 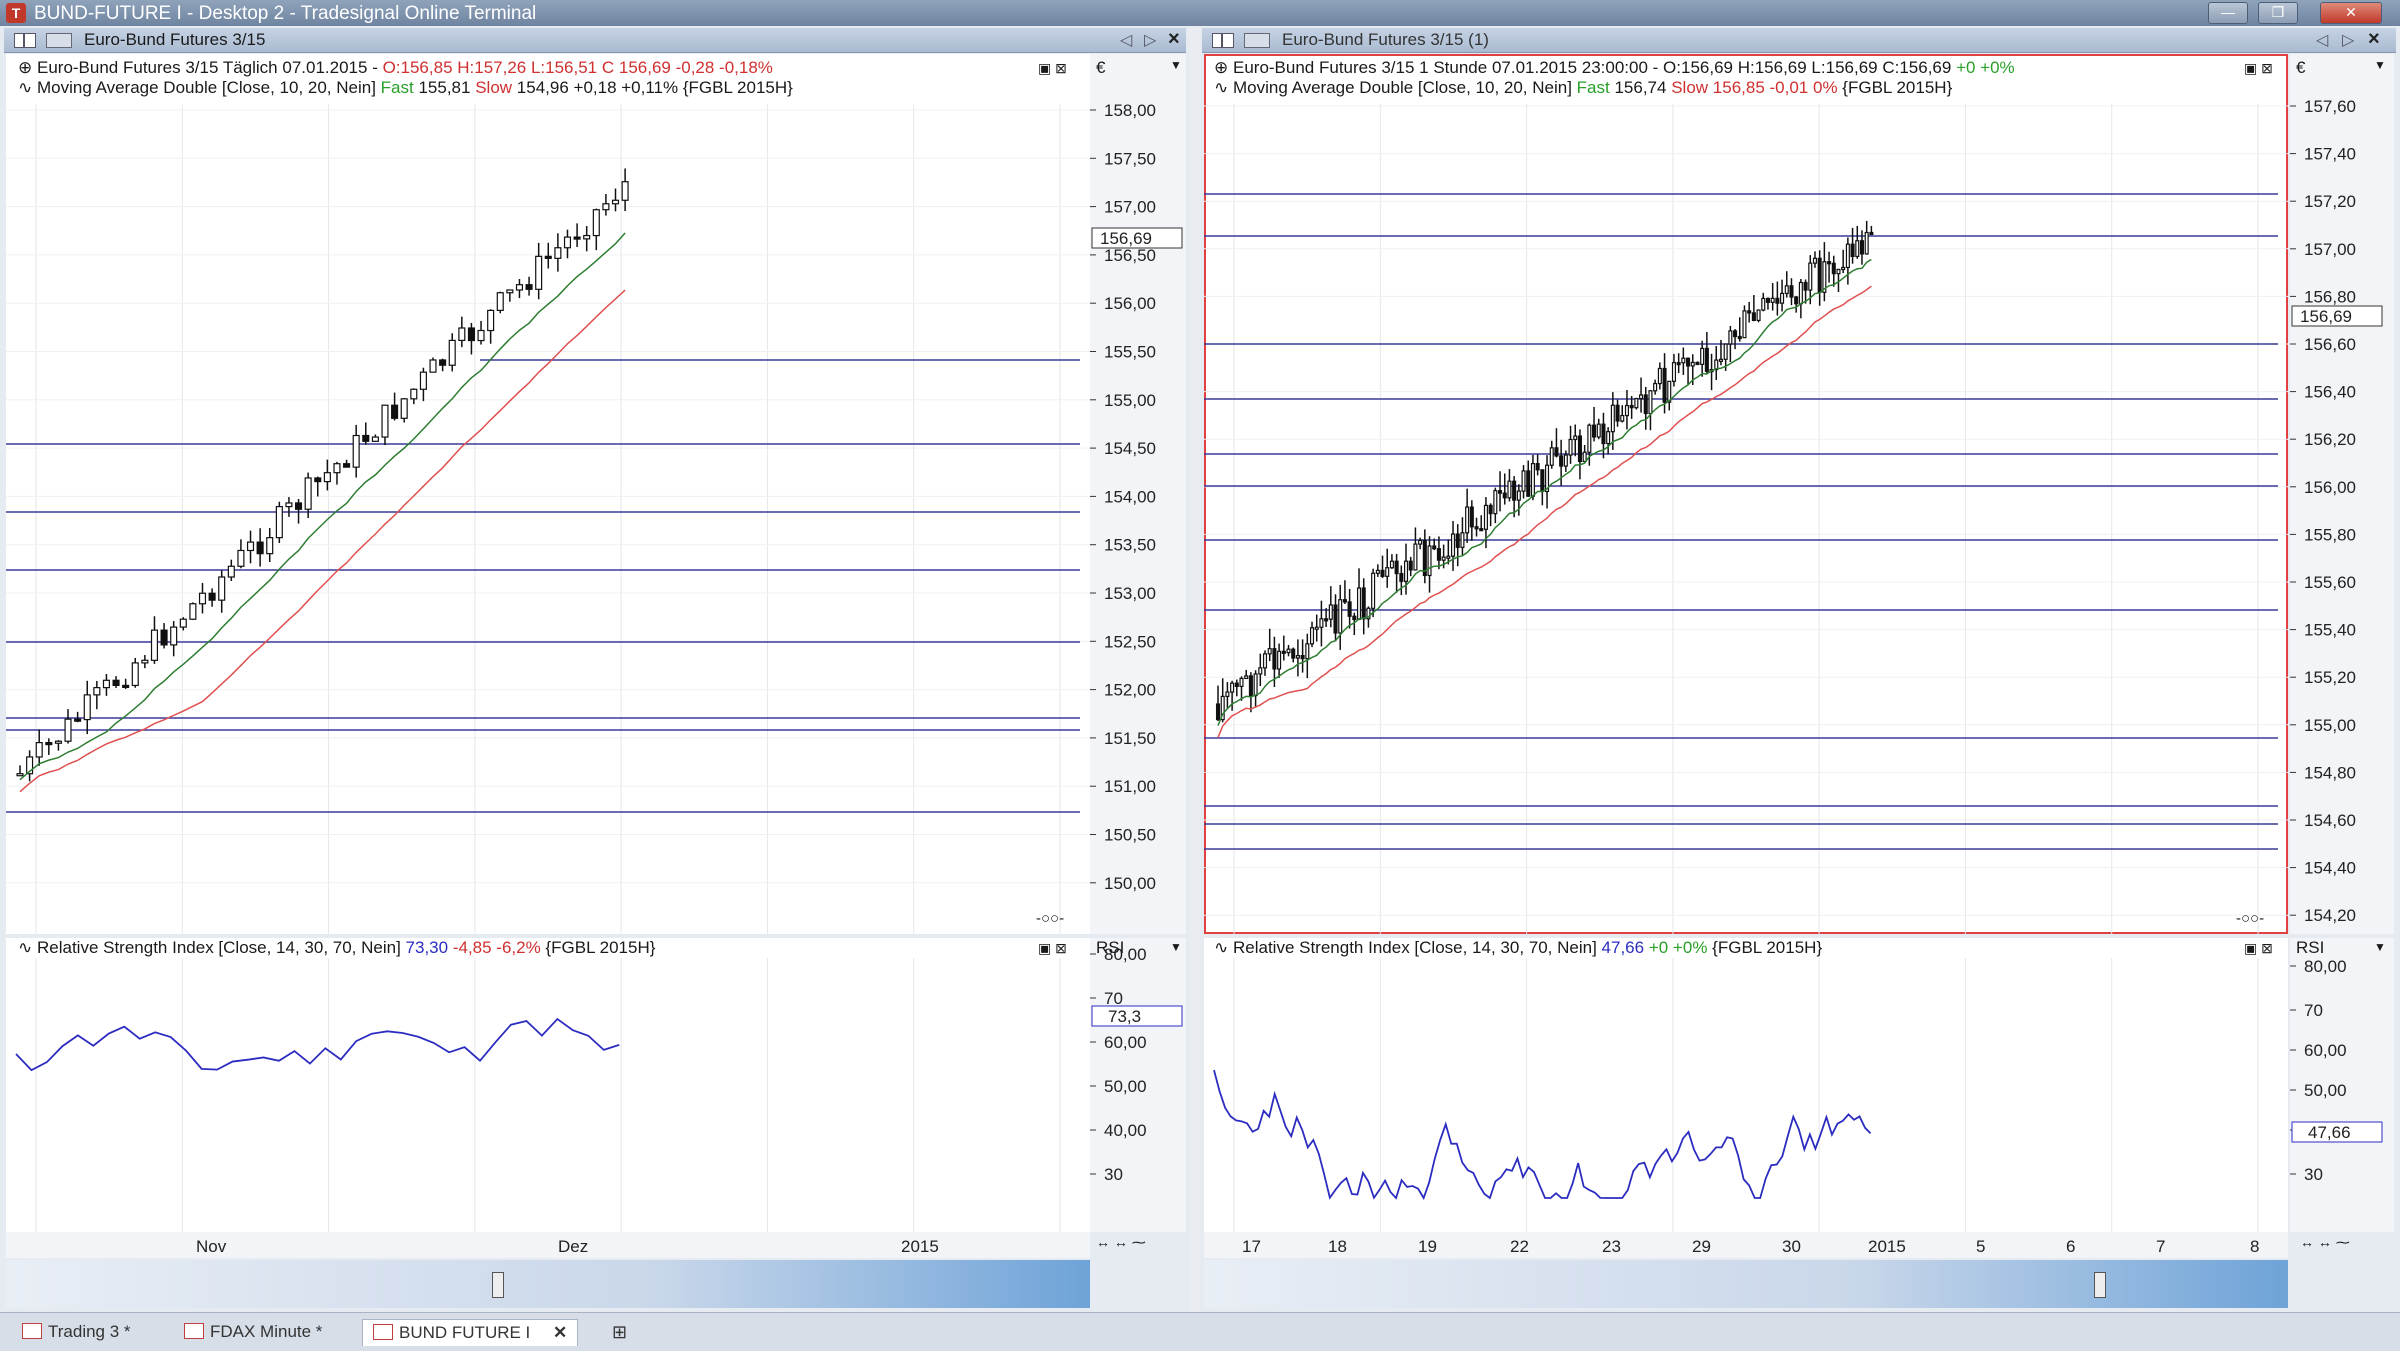 What do you see at coordinates (1746, 1284) in the screenshot?
I see `right-navigator-scrollbar` at bounding box center [1746, 1284].